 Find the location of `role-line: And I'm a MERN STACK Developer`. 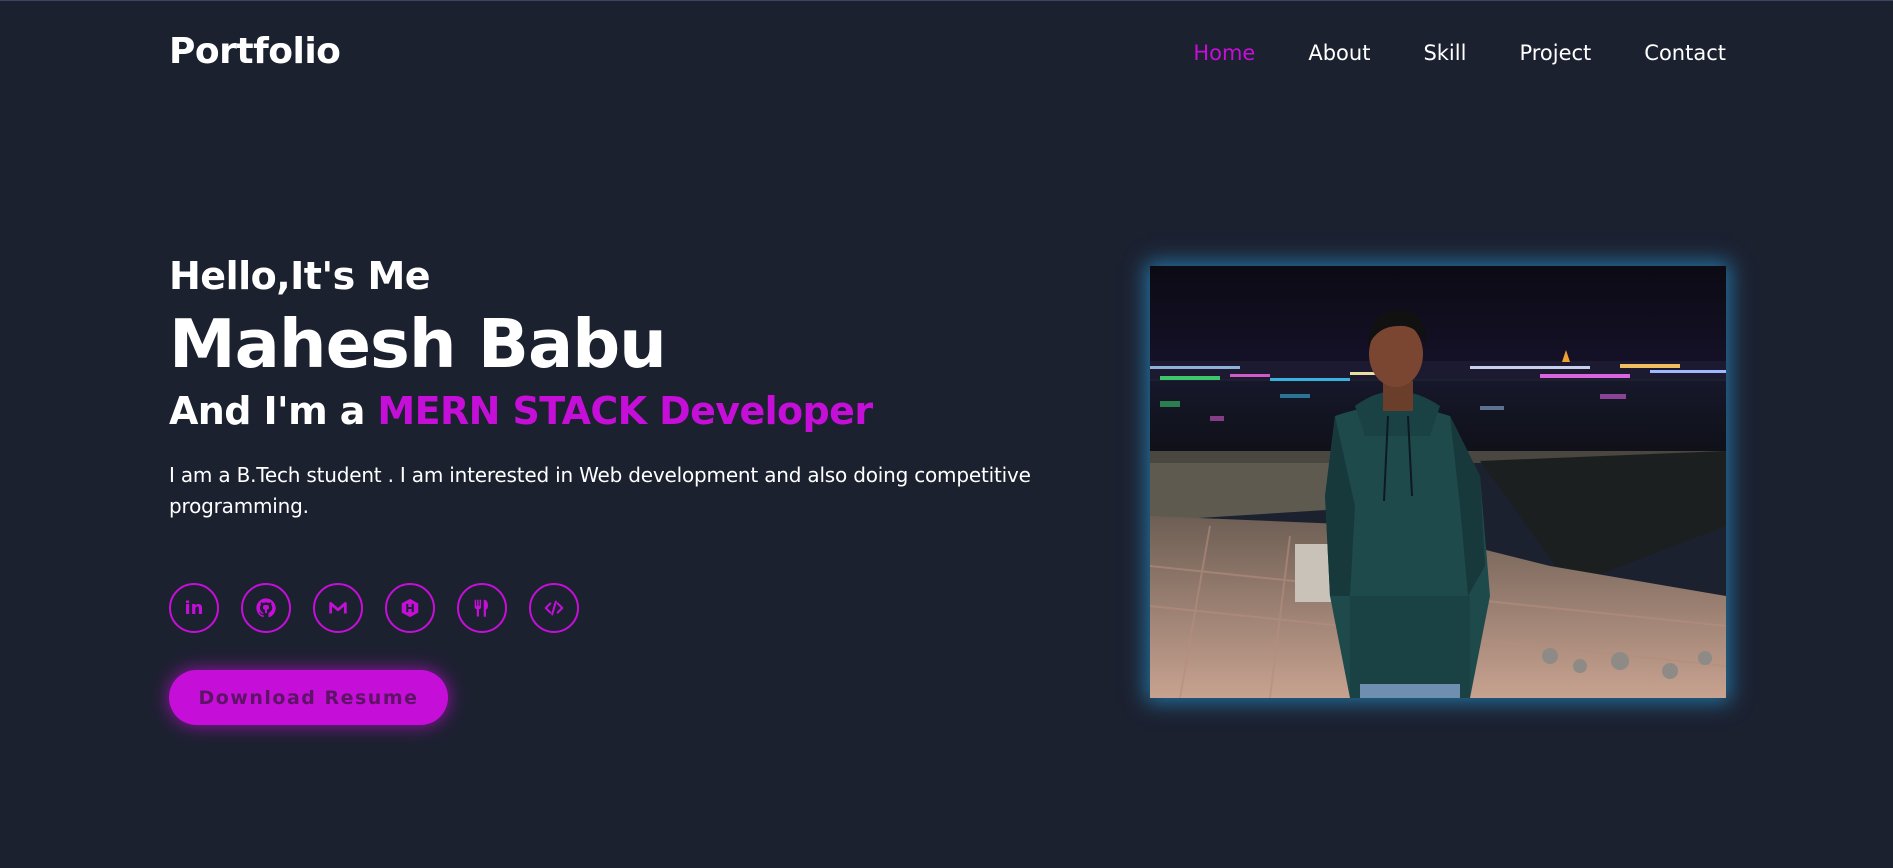

role-line: And I'm a MERN STACK Developer is located at coordinates (639, 411).